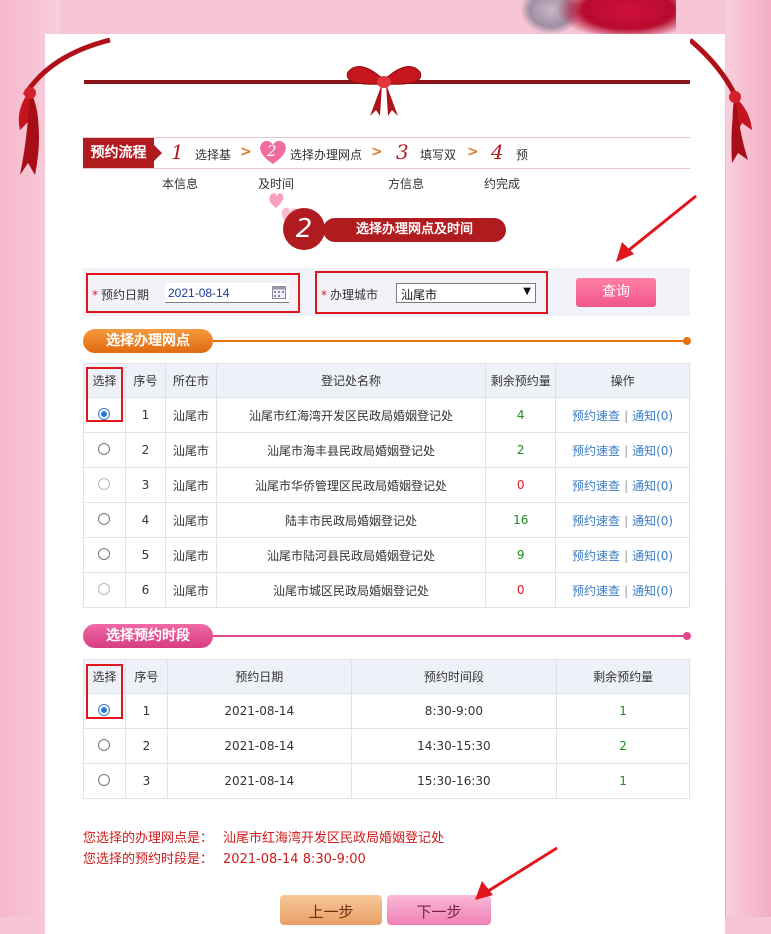 This screenshot has width=771, height=934. Describe the element at coordinates (148, 838) in the screenshot. I see `selected-office-label: 您选择的办理网点是：` at that location.